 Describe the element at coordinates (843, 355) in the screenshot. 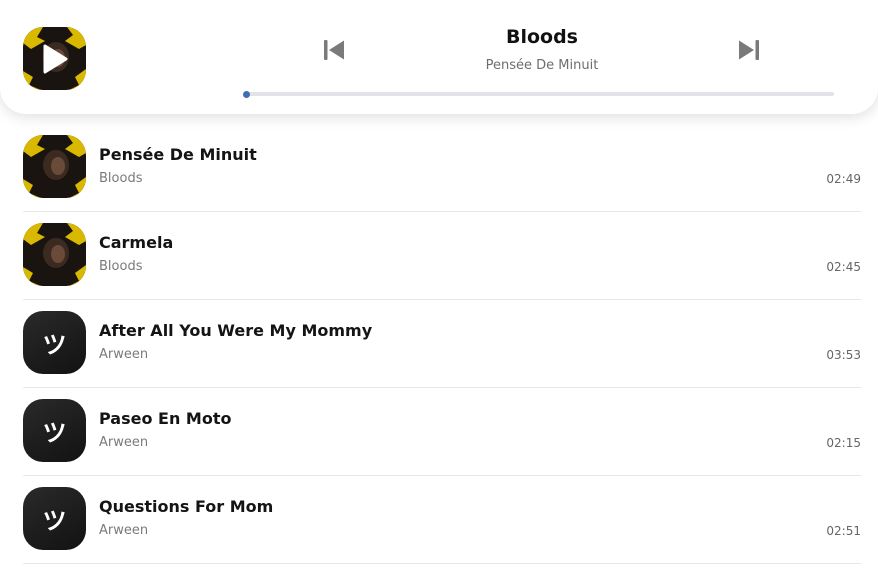

I see `track-duration: 03:53` at that location.